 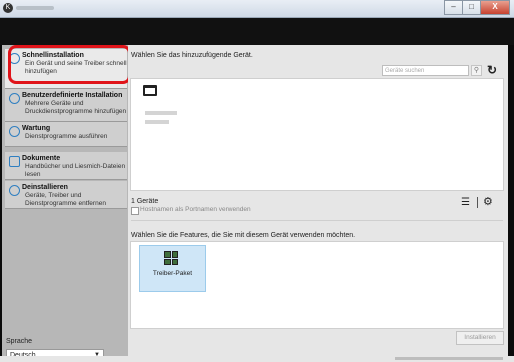 What do you see at coordinates (471, 7) in the screenshot?
I see `maximize-button: □` at bounding box center [471, 7].